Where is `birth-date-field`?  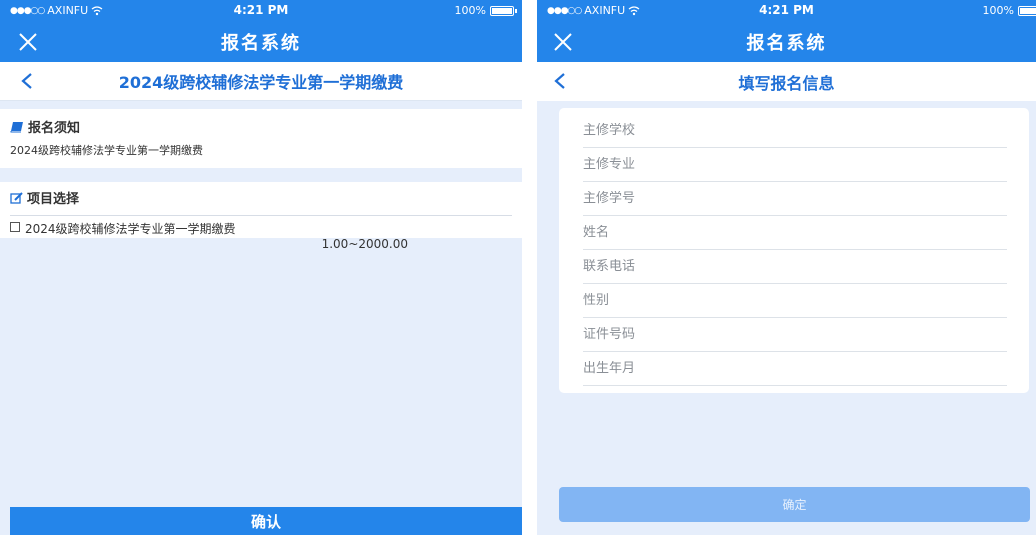
birth-date-field is located at coordinates (795, 369).